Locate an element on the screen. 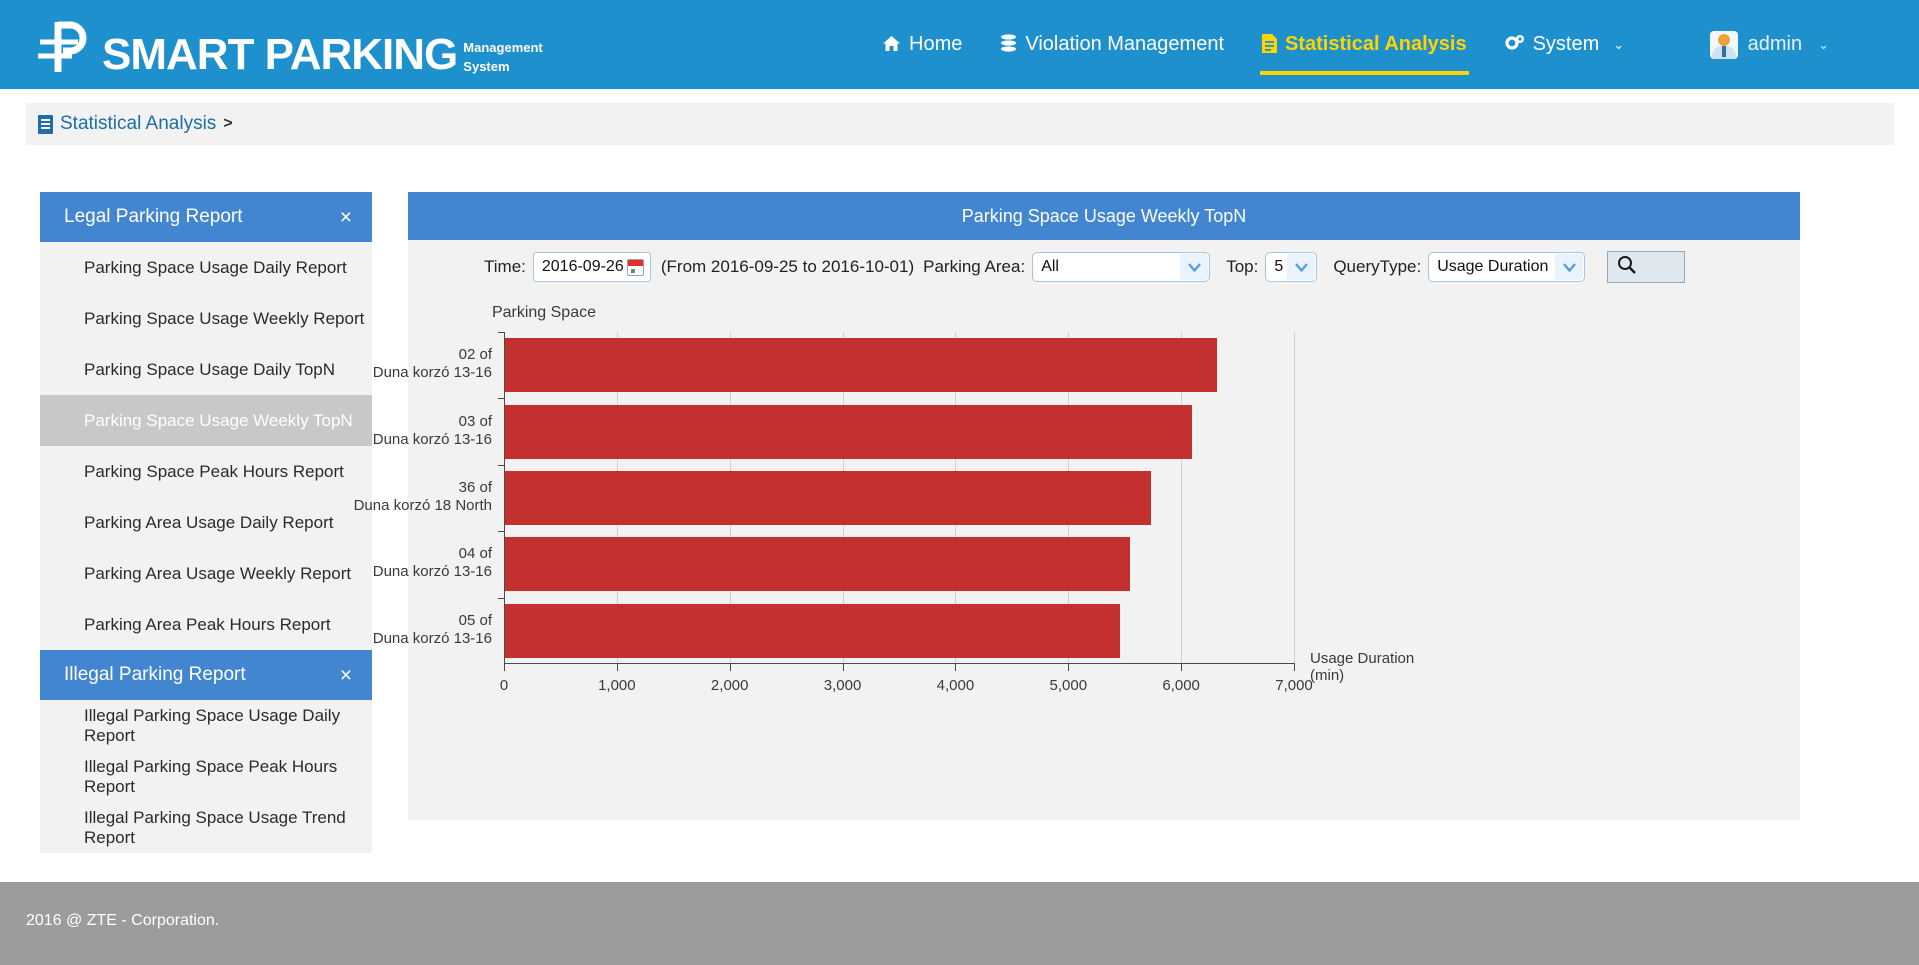 This screenshot has width=1919, height=965. sidebar-item-parking-space-usage-daily-report: Parking Space Usage Daily Report is located at coordinates (206, 267).